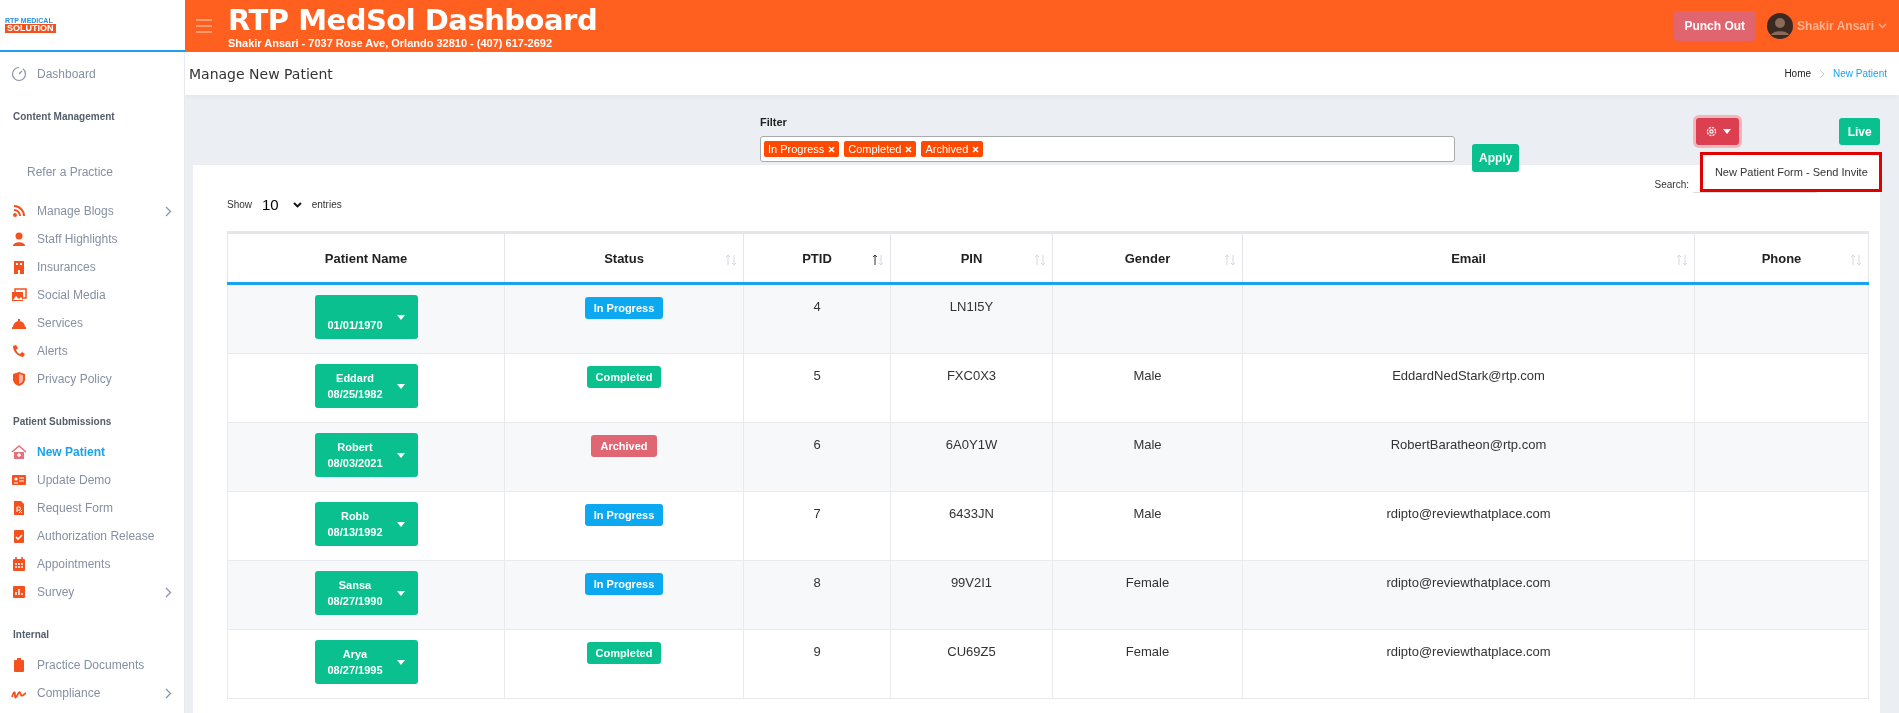 Image resolution: width=1899 pixels, height=713 pixels. Describe the element at coordinates (19, 74) in the screenshot. I see `gauge-icon` at that location.